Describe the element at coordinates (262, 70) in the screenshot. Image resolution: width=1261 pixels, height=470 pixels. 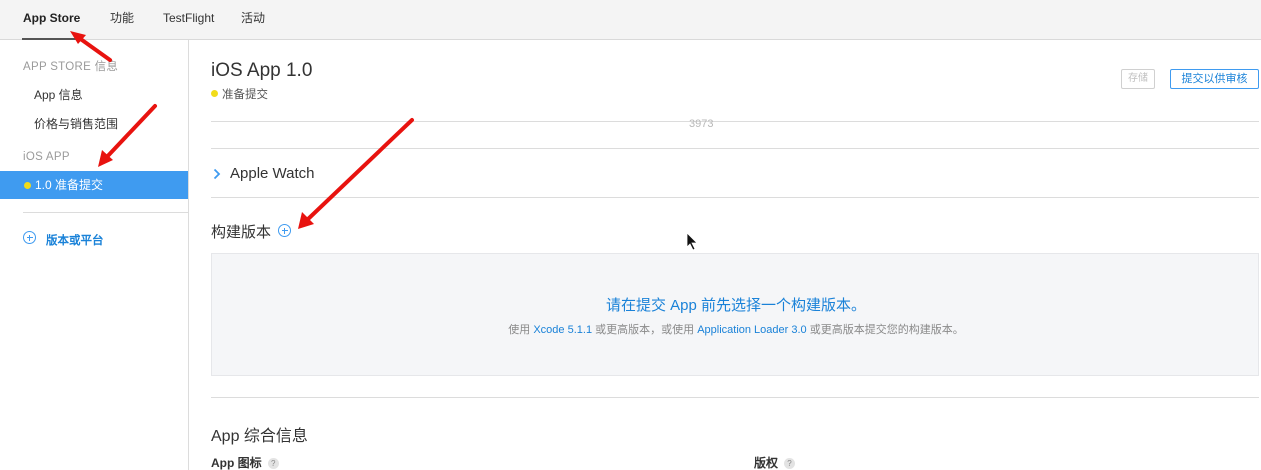
I see `page-title: iOS App 1.0` at that location.